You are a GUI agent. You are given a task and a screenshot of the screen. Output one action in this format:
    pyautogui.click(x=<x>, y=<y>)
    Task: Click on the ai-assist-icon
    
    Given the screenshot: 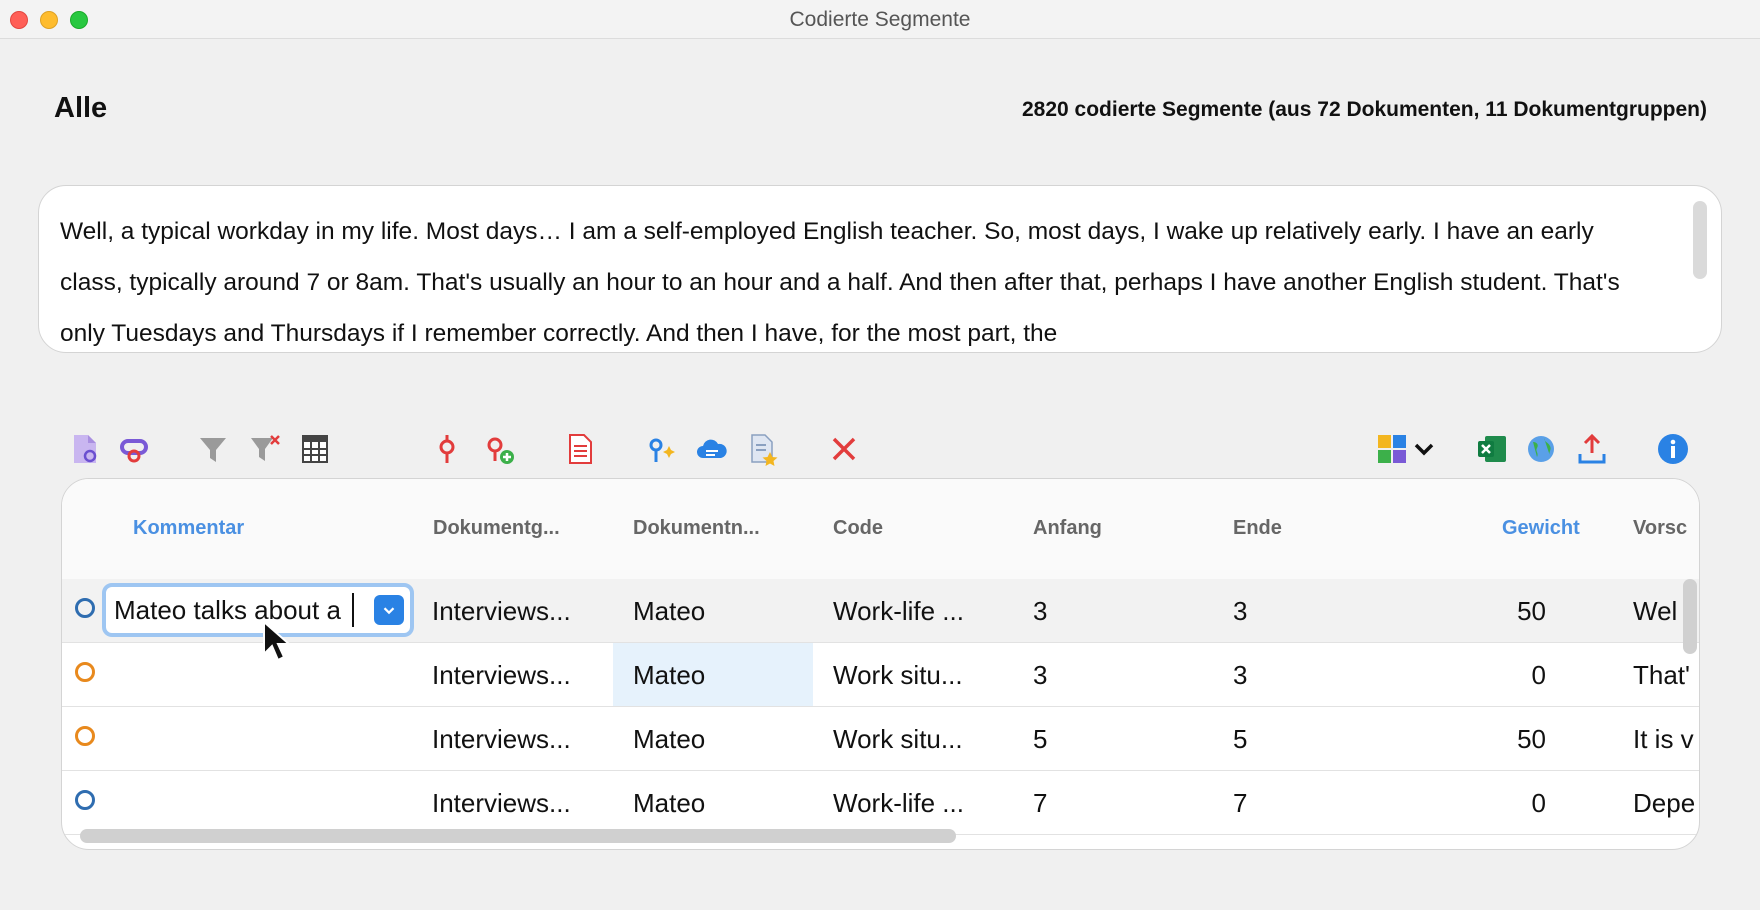 What is the action you would take?
    pyautogui.click(x=660, y=449)
    